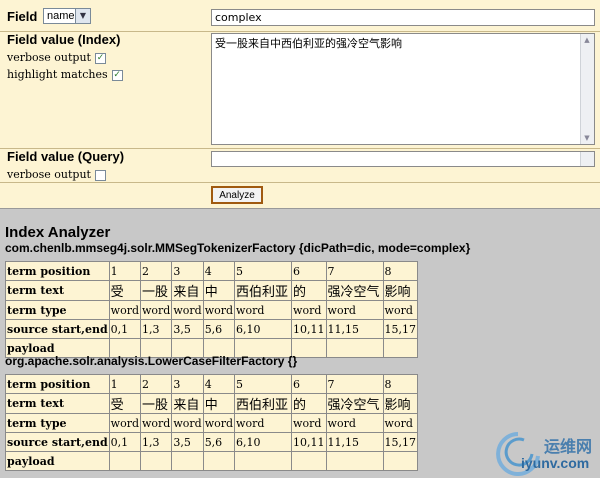 This screenshot has height=478, width=600. I want to click on chevron-down-icon: ▼, so click(82, 16).